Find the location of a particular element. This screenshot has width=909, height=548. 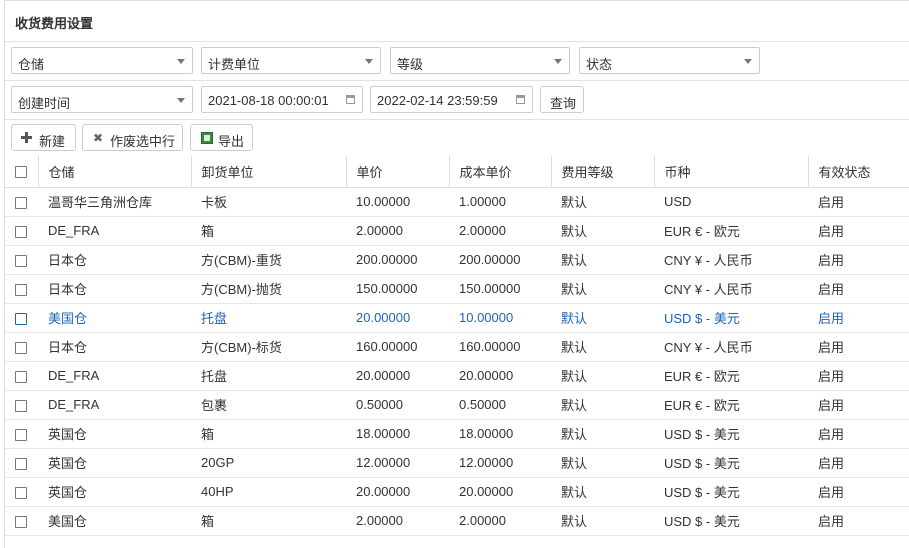

table-row: 英国仓 40HP 20.00000 20.00000 默认 USD $ - 美元 启用 is located at coordinates (457, 491).